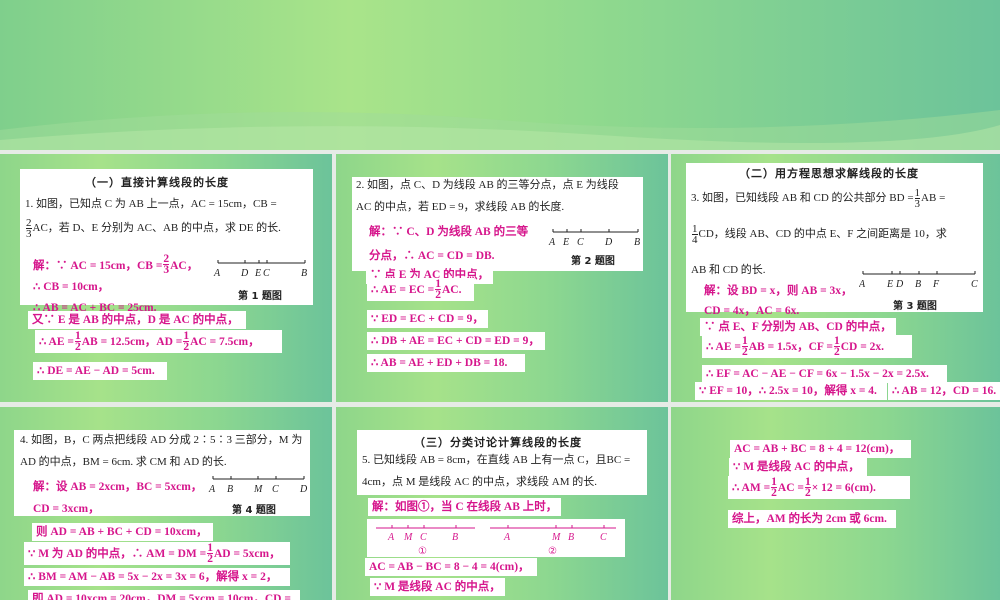  Describe the element at coordinates (822, 234) in the screenshot. I see `text-segment: CD，线段 AB、CD 的中点 E、F 之间距离是 10，求` at that location.